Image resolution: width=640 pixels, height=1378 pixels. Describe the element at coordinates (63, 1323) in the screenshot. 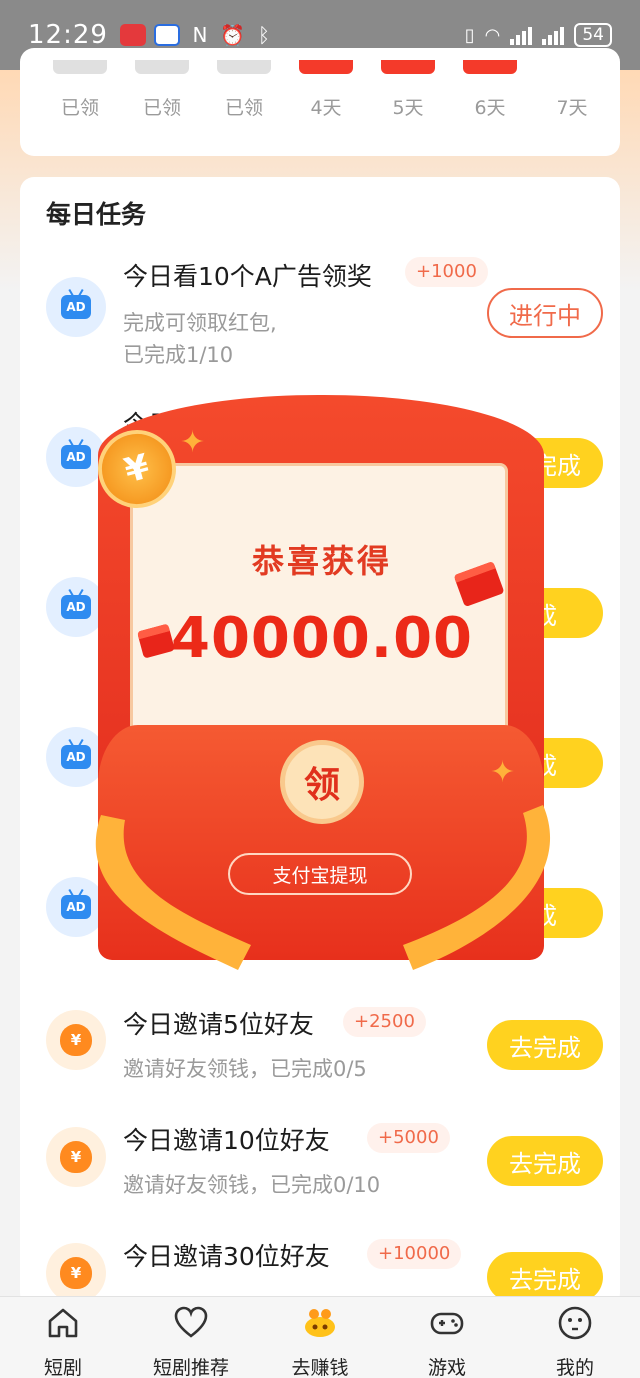

I see `home-icon` at that location.